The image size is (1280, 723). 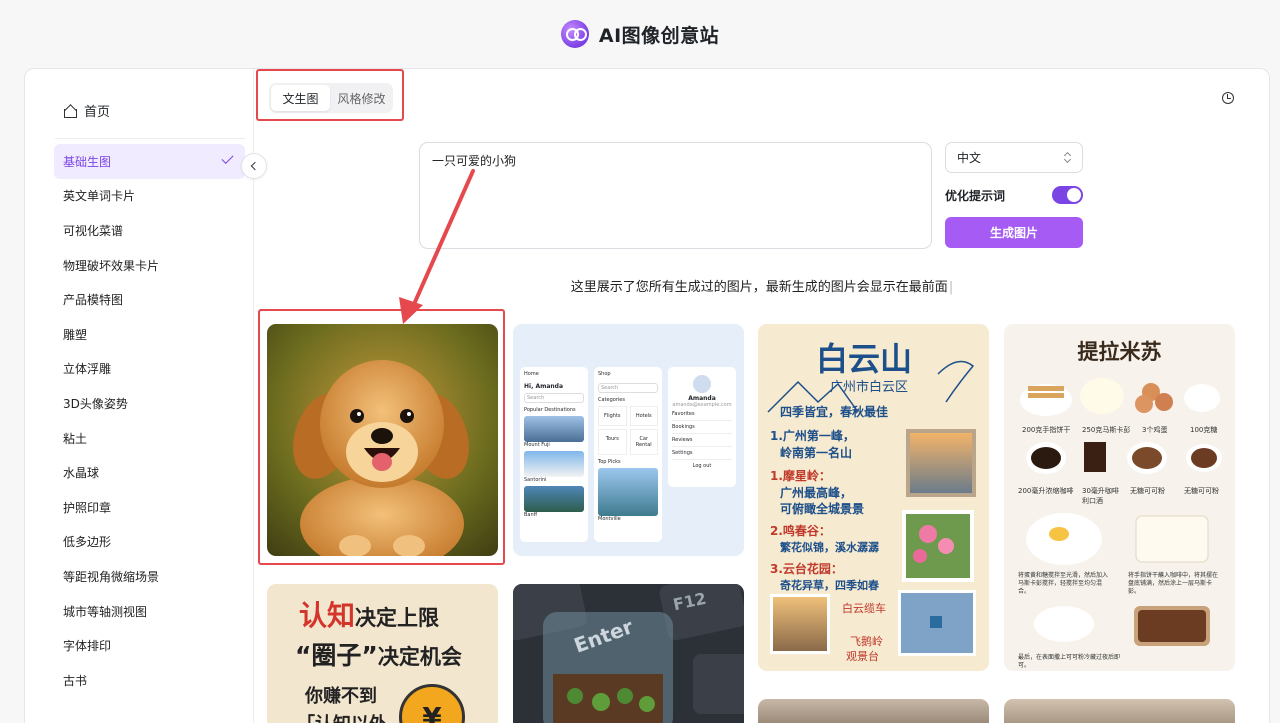 I want to click on sidebar-item-label: 雕塑, so click(x=75, y=334).